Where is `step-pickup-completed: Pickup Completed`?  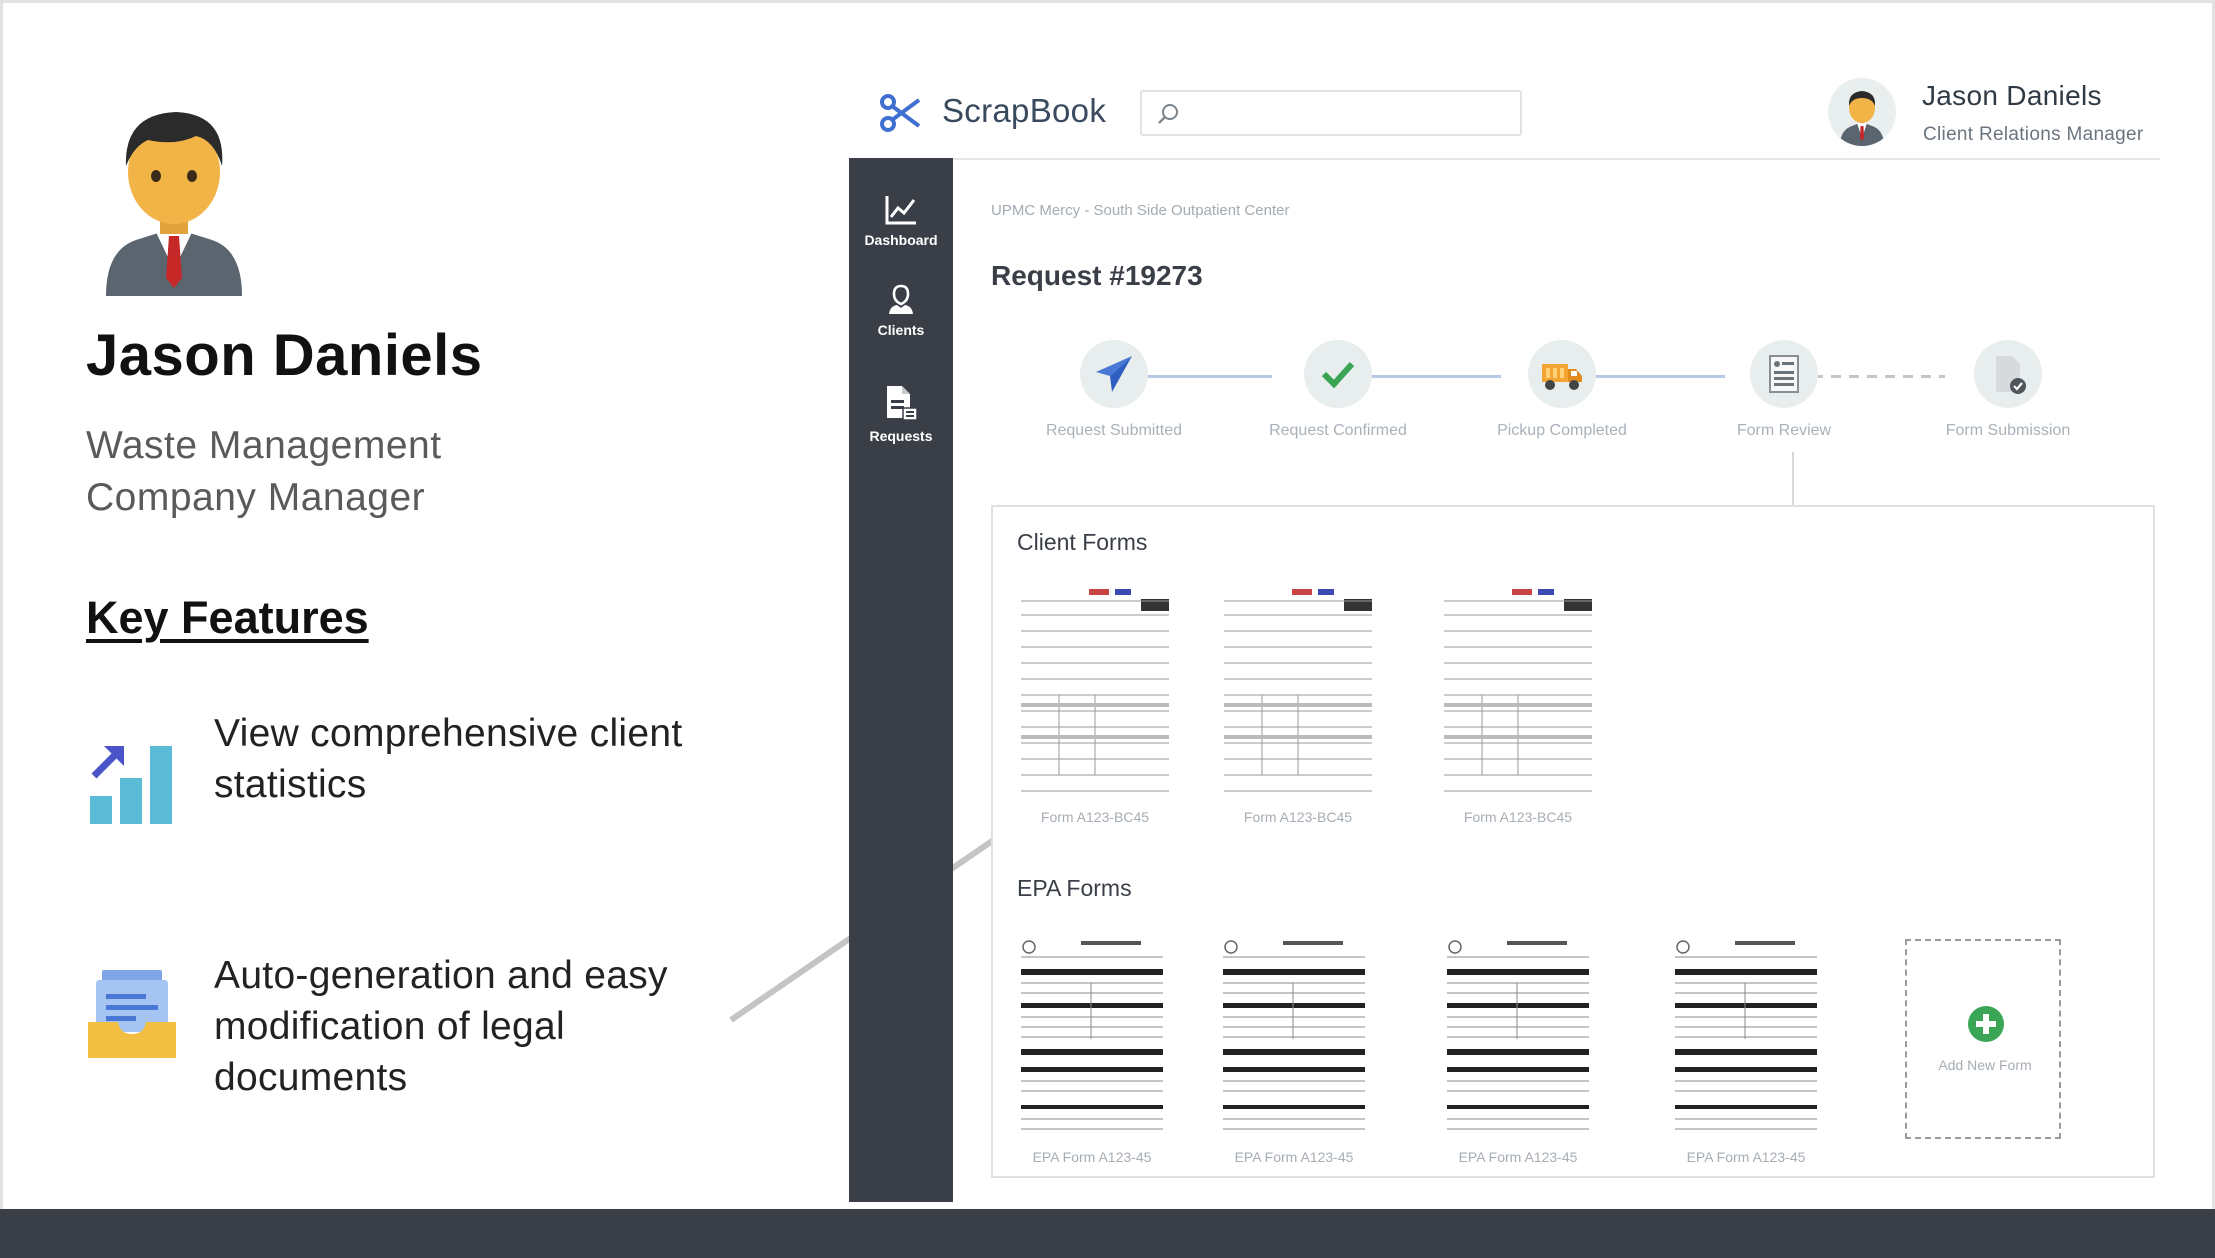
step-pickup-completed: Pickup Completed is located at coordinates (1562, 390).